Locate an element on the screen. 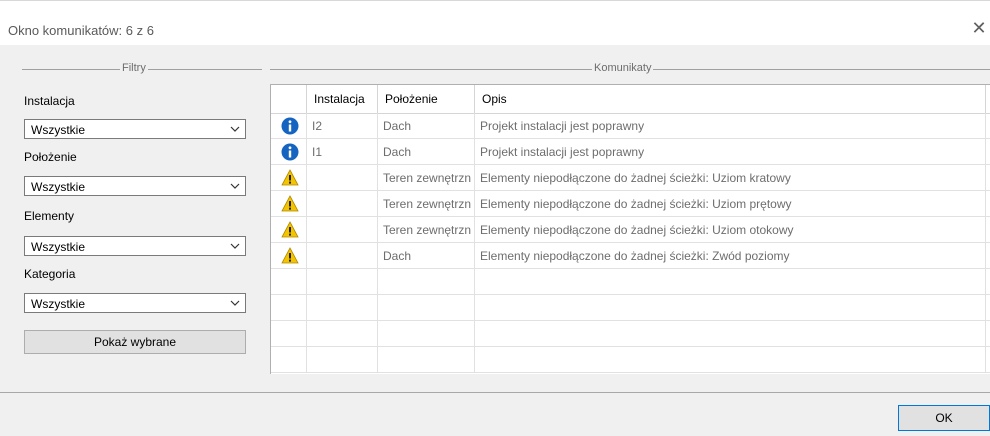 The width and height of the screenshot is (990, 436). kategoria-select: Wszystkie is located at coordinates (135, 303).